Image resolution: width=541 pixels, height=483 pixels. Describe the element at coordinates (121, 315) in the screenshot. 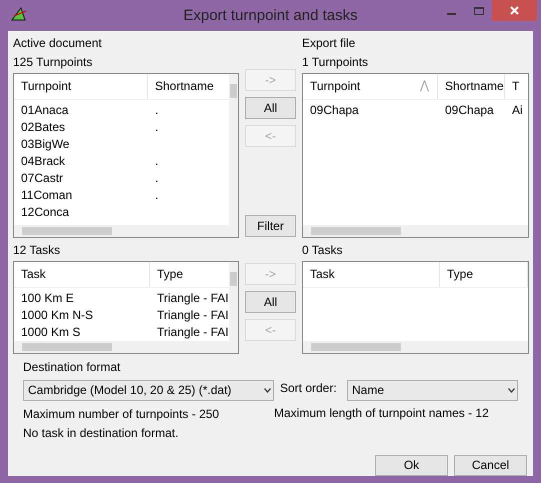

I see `list-row: 1000 Km N-S Triangle - FAI` at that location.